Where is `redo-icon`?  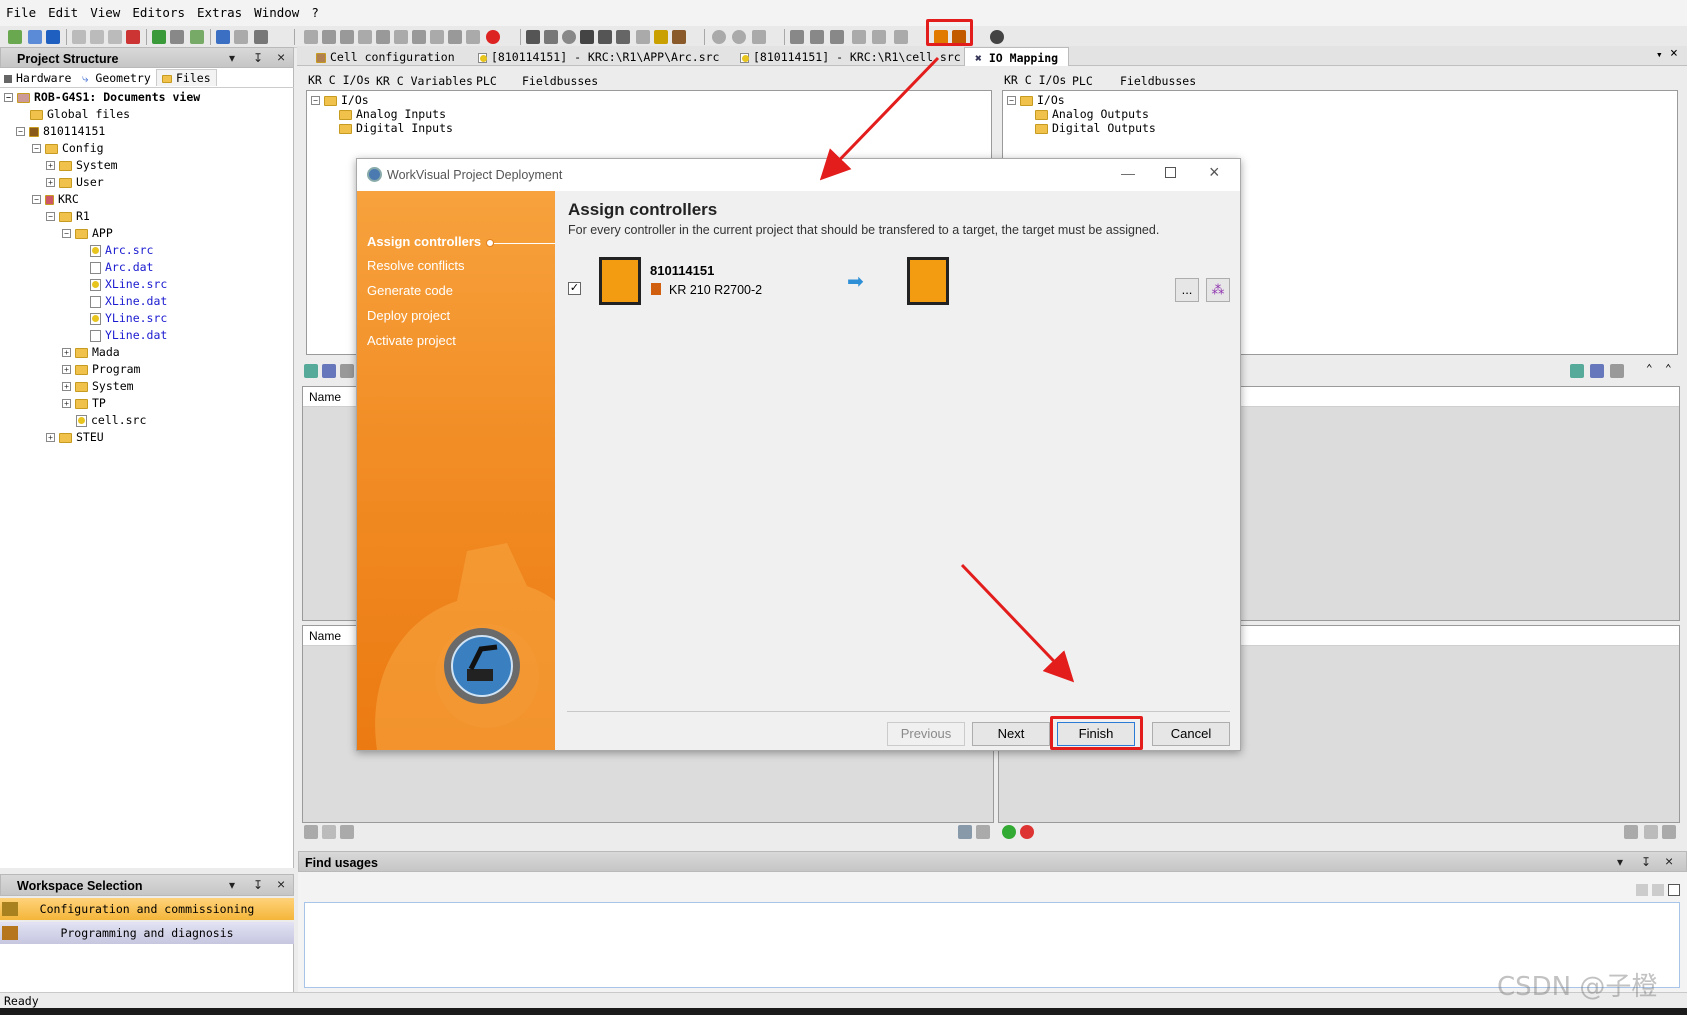
redo-icon is located at coordinates (241, 37).